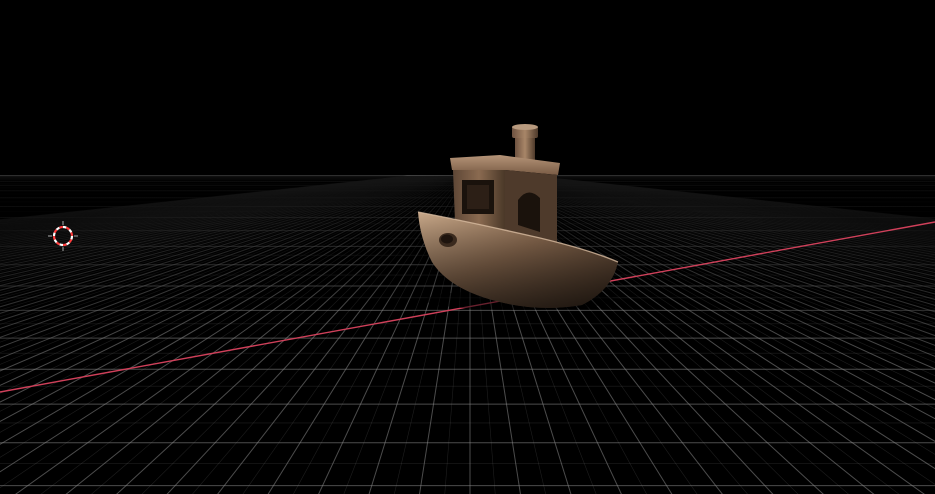 This screenshot has height=494, width=935. I want to click on boat-cabin-window-inner, so click(478, 197).